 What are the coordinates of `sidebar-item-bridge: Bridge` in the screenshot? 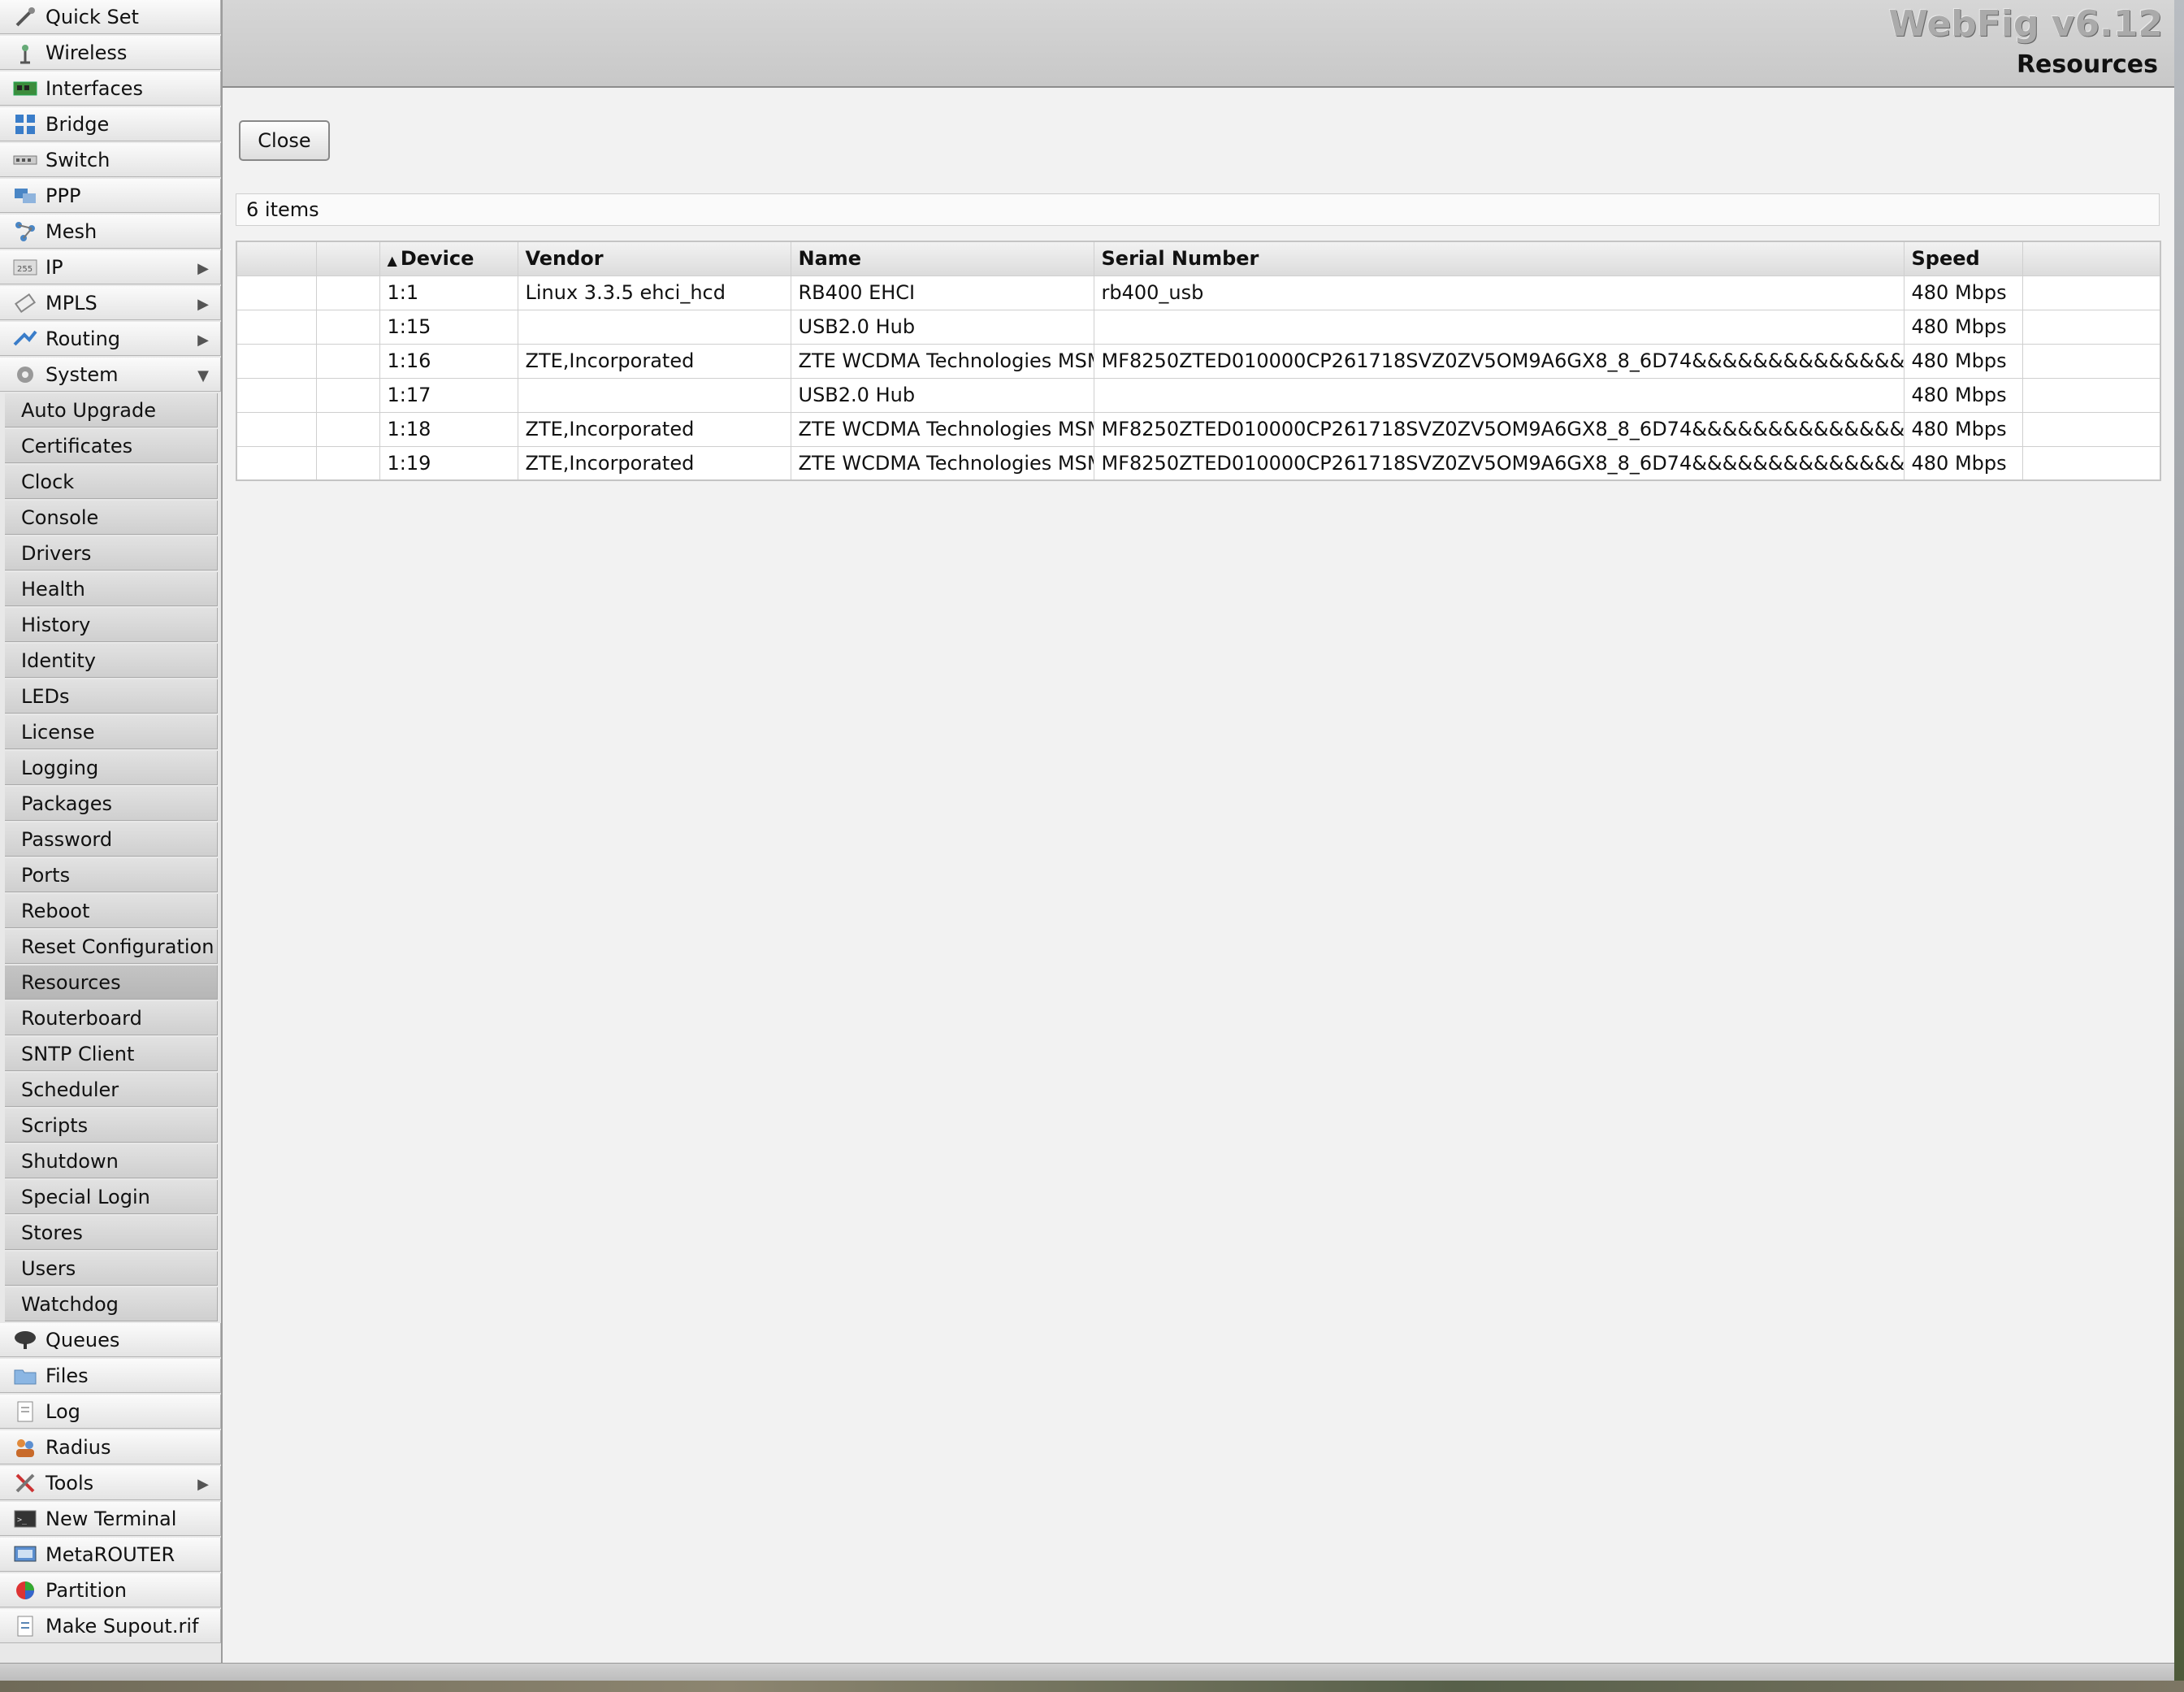 It's located at (110, 124).